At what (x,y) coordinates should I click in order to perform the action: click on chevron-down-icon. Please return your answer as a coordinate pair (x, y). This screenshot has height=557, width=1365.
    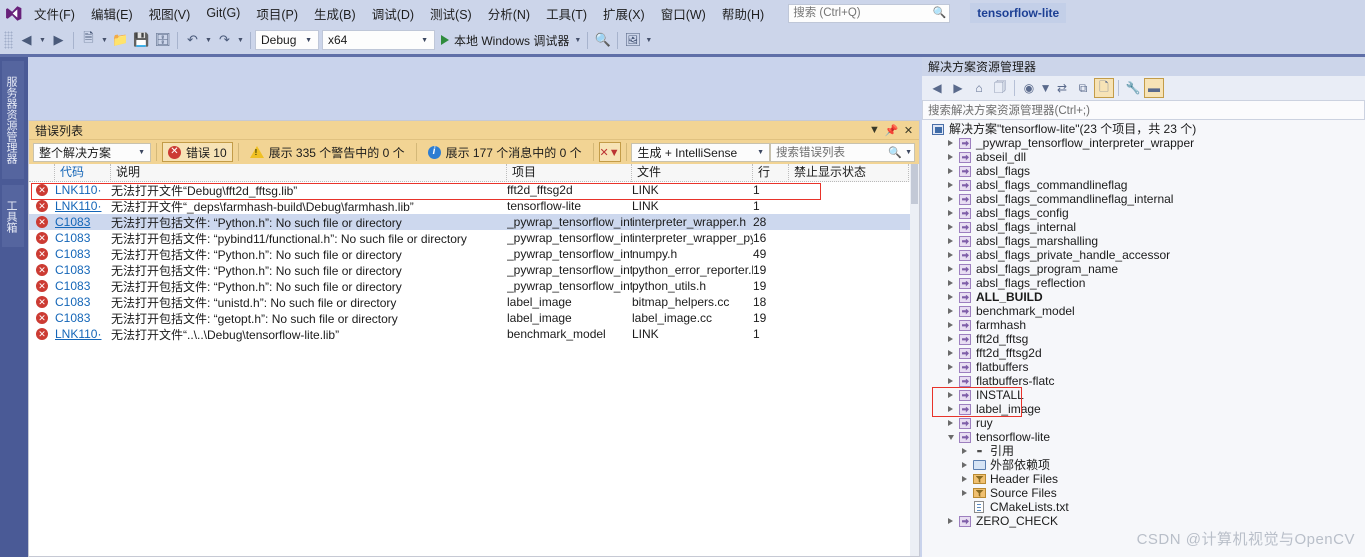
    Looking at the image, I should click on (950, 437).